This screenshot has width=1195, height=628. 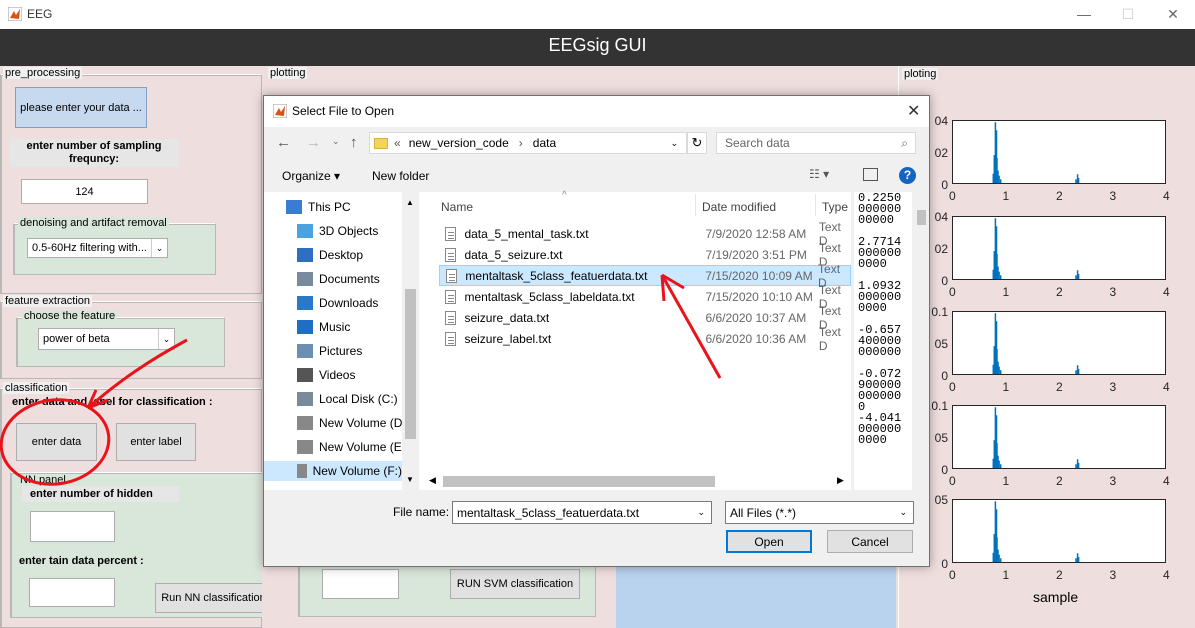 I want to click on nav-item-1: 3D Objects, so click(x=337, y=231).